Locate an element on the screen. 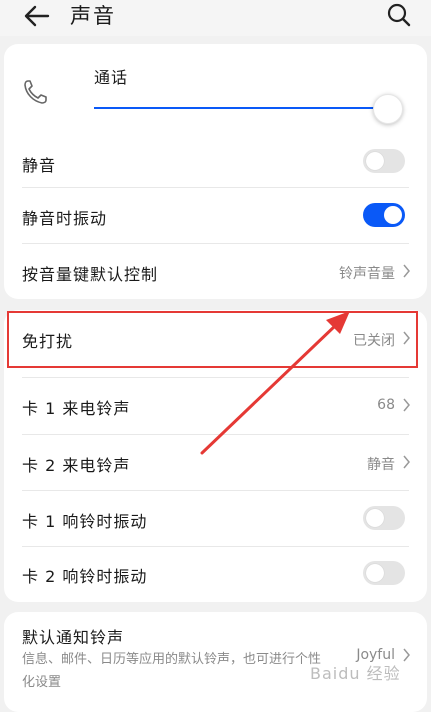  notification-tone-row: 默认通知铃声 信息、邮件、日历等应用的默认铃声，也可进行个性化设置 Joyful is located at coordinates (215, 657).